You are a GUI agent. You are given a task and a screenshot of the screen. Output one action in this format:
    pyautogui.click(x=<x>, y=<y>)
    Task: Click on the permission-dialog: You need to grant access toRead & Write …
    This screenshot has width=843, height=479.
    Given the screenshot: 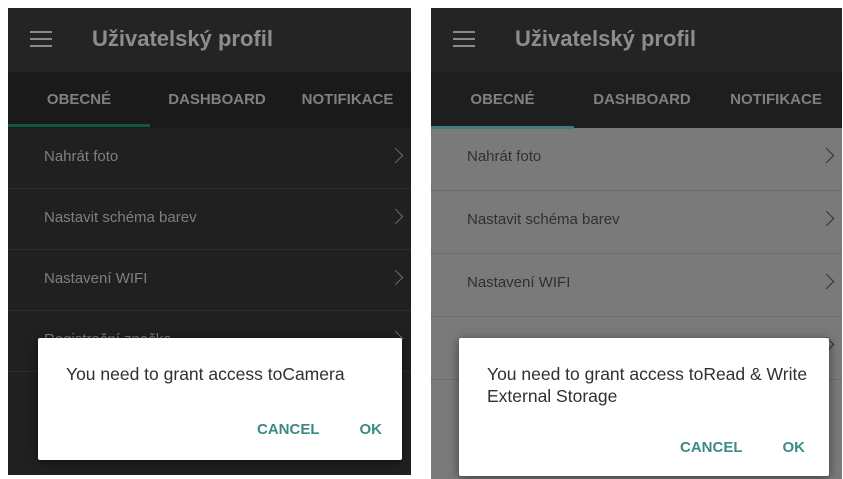 What is the action you would take?
    pyautogui.click(x=644, y=407)
    